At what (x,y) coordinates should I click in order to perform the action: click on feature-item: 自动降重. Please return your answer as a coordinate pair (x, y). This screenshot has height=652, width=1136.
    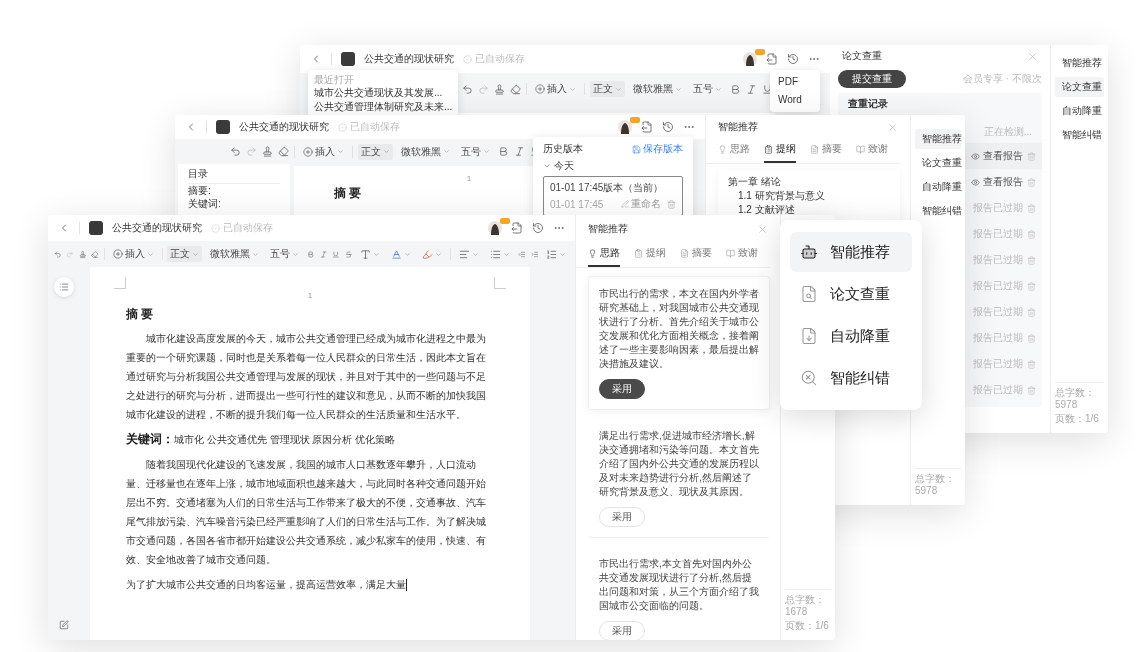
    Looking at the image, I should click on (851, 336).